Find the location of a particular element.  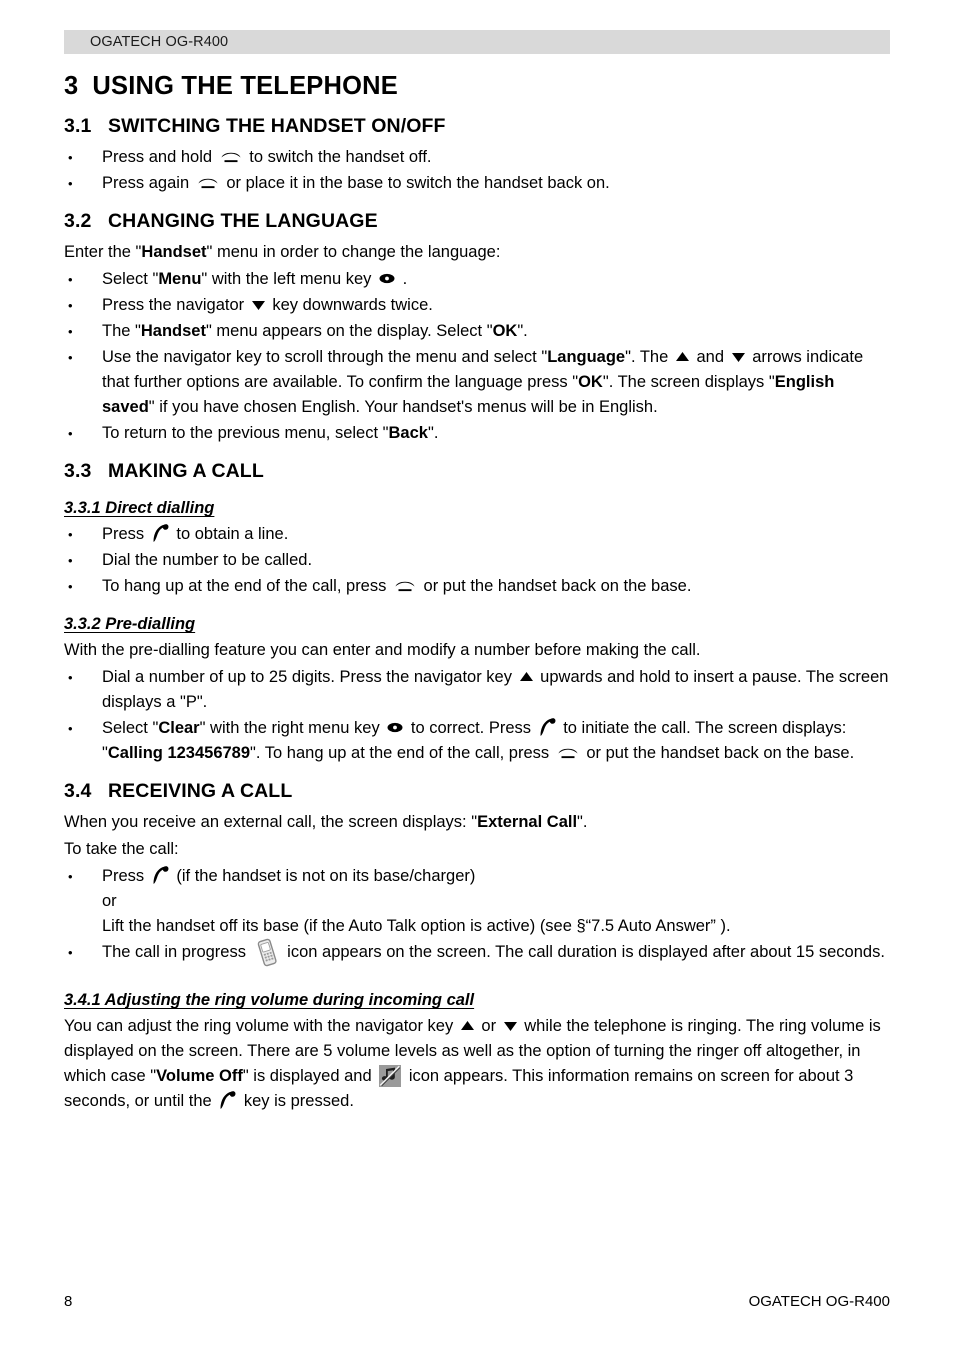

section-title: SWITCHING THE HANDSET ON/OFF is located at coordinates (277, 126).